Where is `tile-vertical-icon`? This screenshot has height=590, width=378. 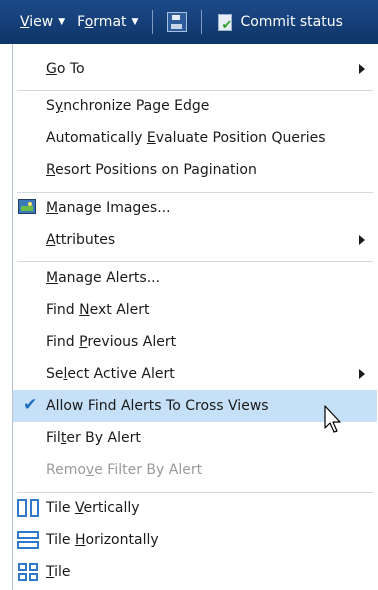
tile-vertical-icon is located at coordinates (28, 508).